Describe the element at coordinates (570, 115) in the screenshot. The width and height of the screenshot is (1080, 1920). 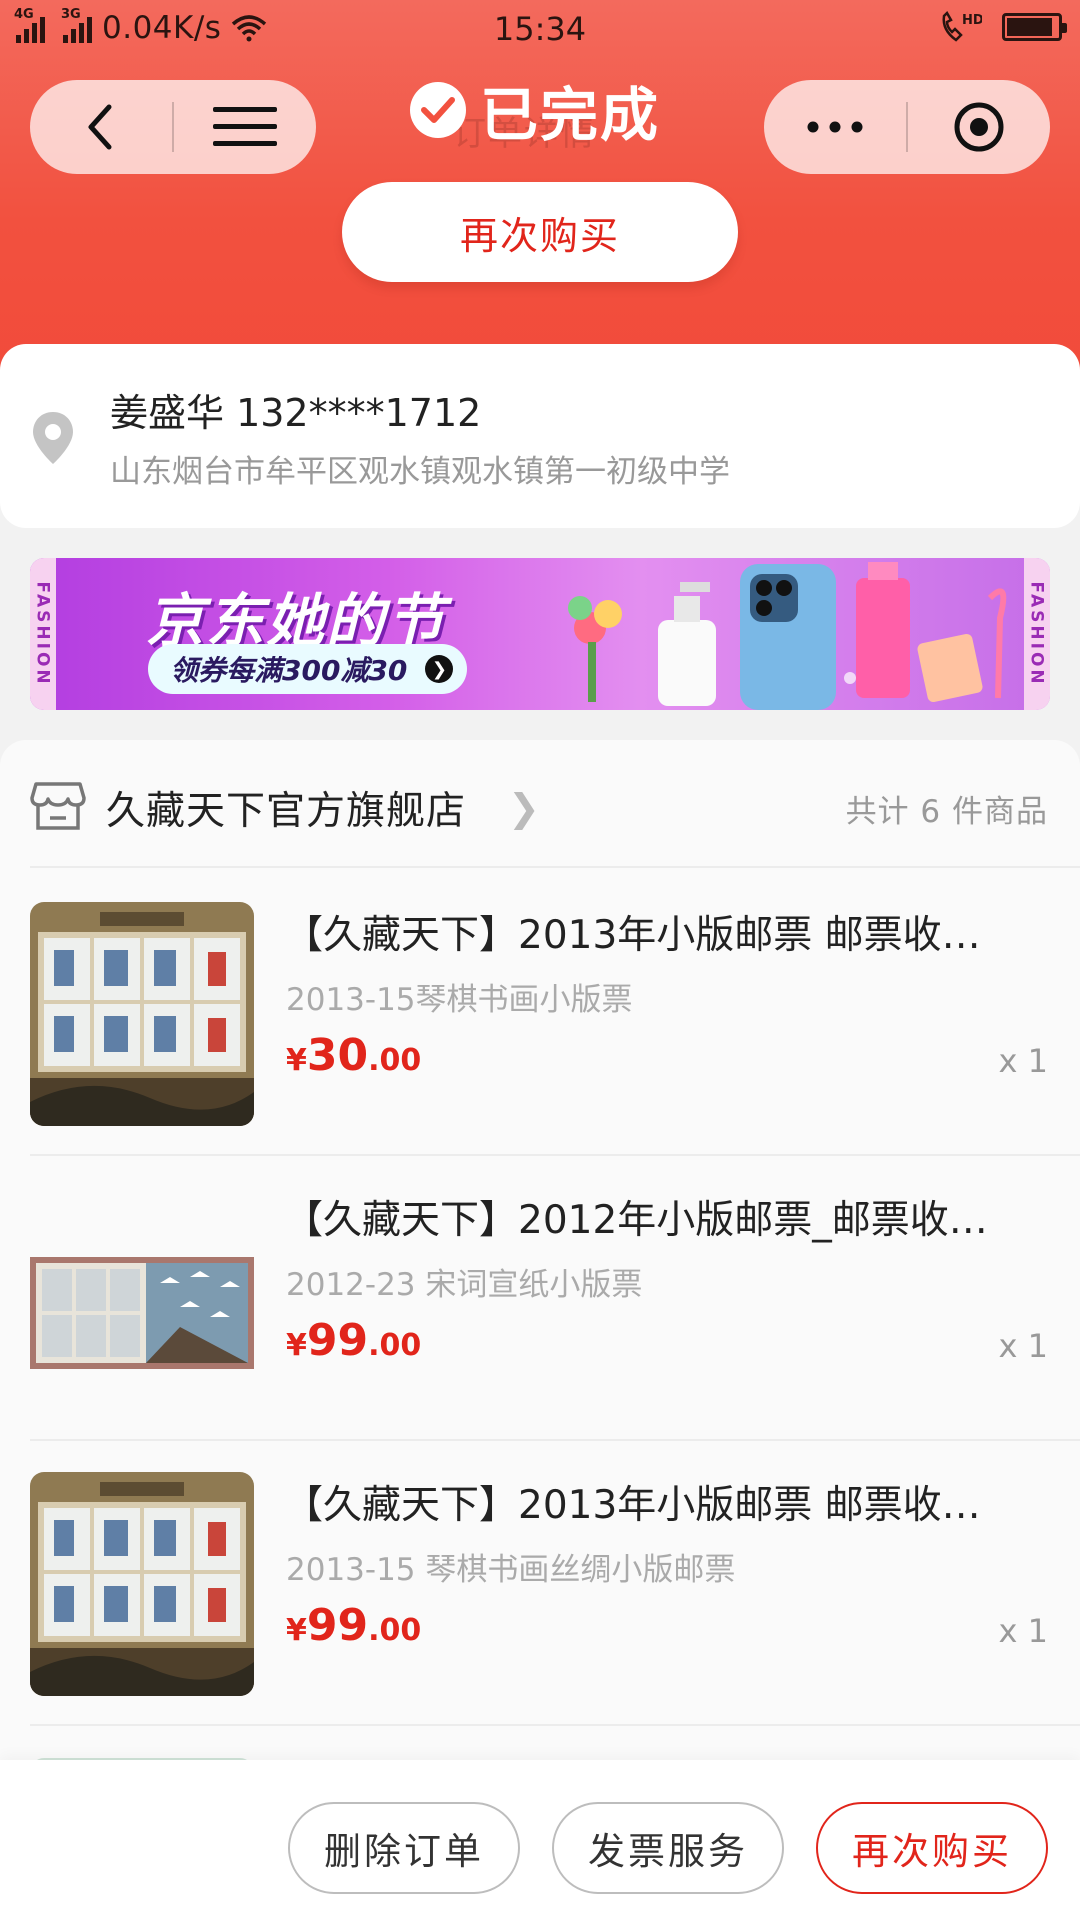
I see `status-text: 已完成` at that location.